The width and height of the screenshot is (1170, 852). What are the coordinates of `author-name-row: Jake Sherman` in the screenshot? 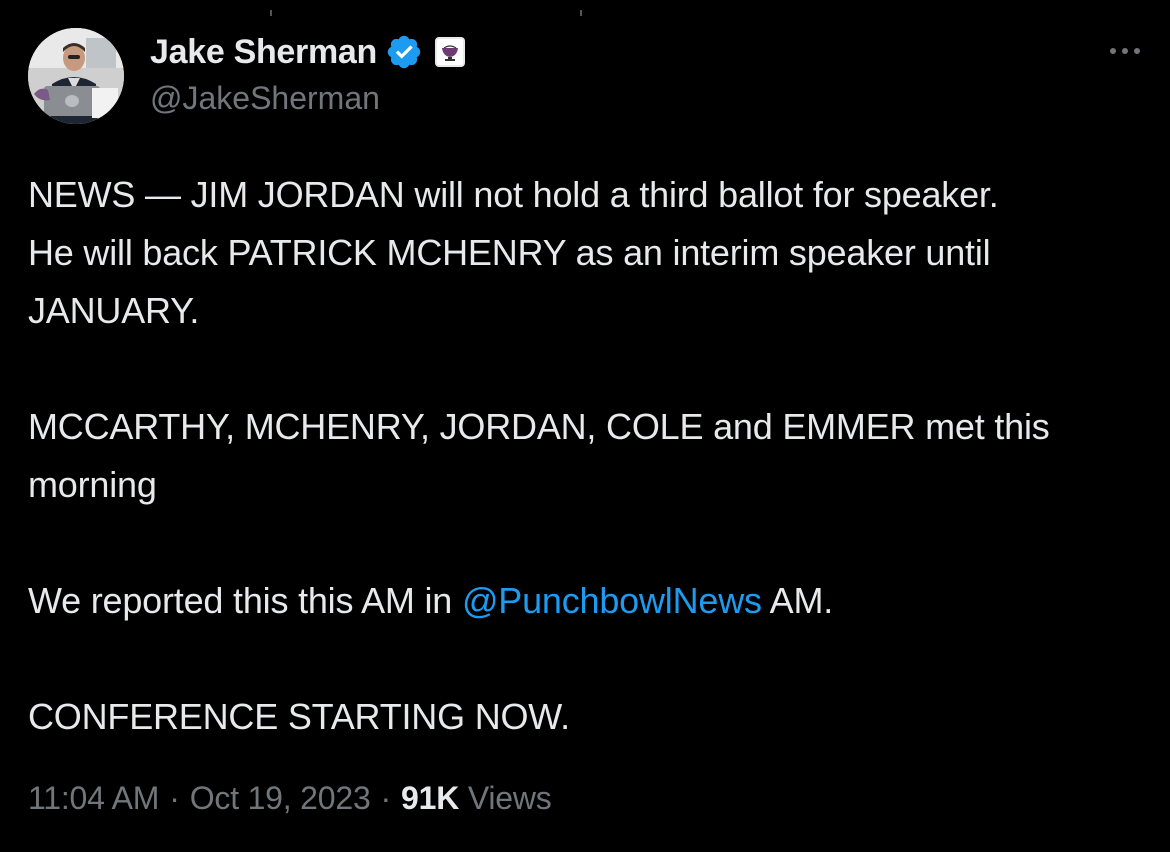 It's located at (307, 52).